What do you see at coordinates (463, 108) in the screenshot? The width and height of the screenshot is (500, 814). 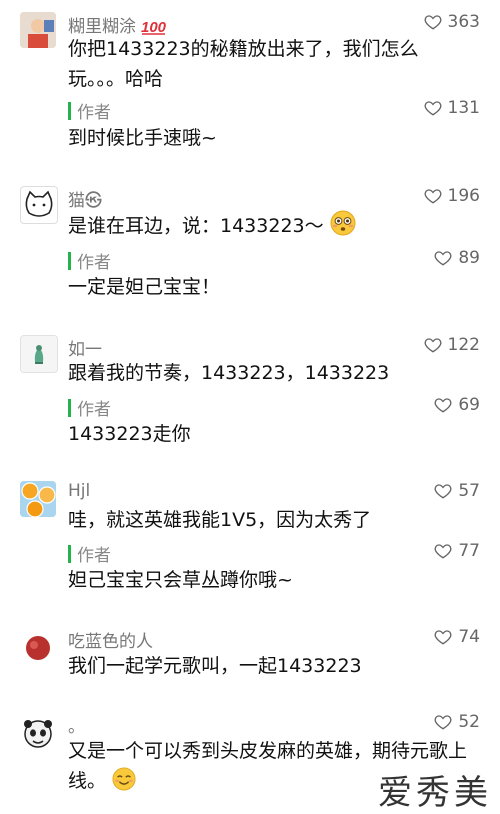 I see `like-count: 131` at bounding box center [463, 108].